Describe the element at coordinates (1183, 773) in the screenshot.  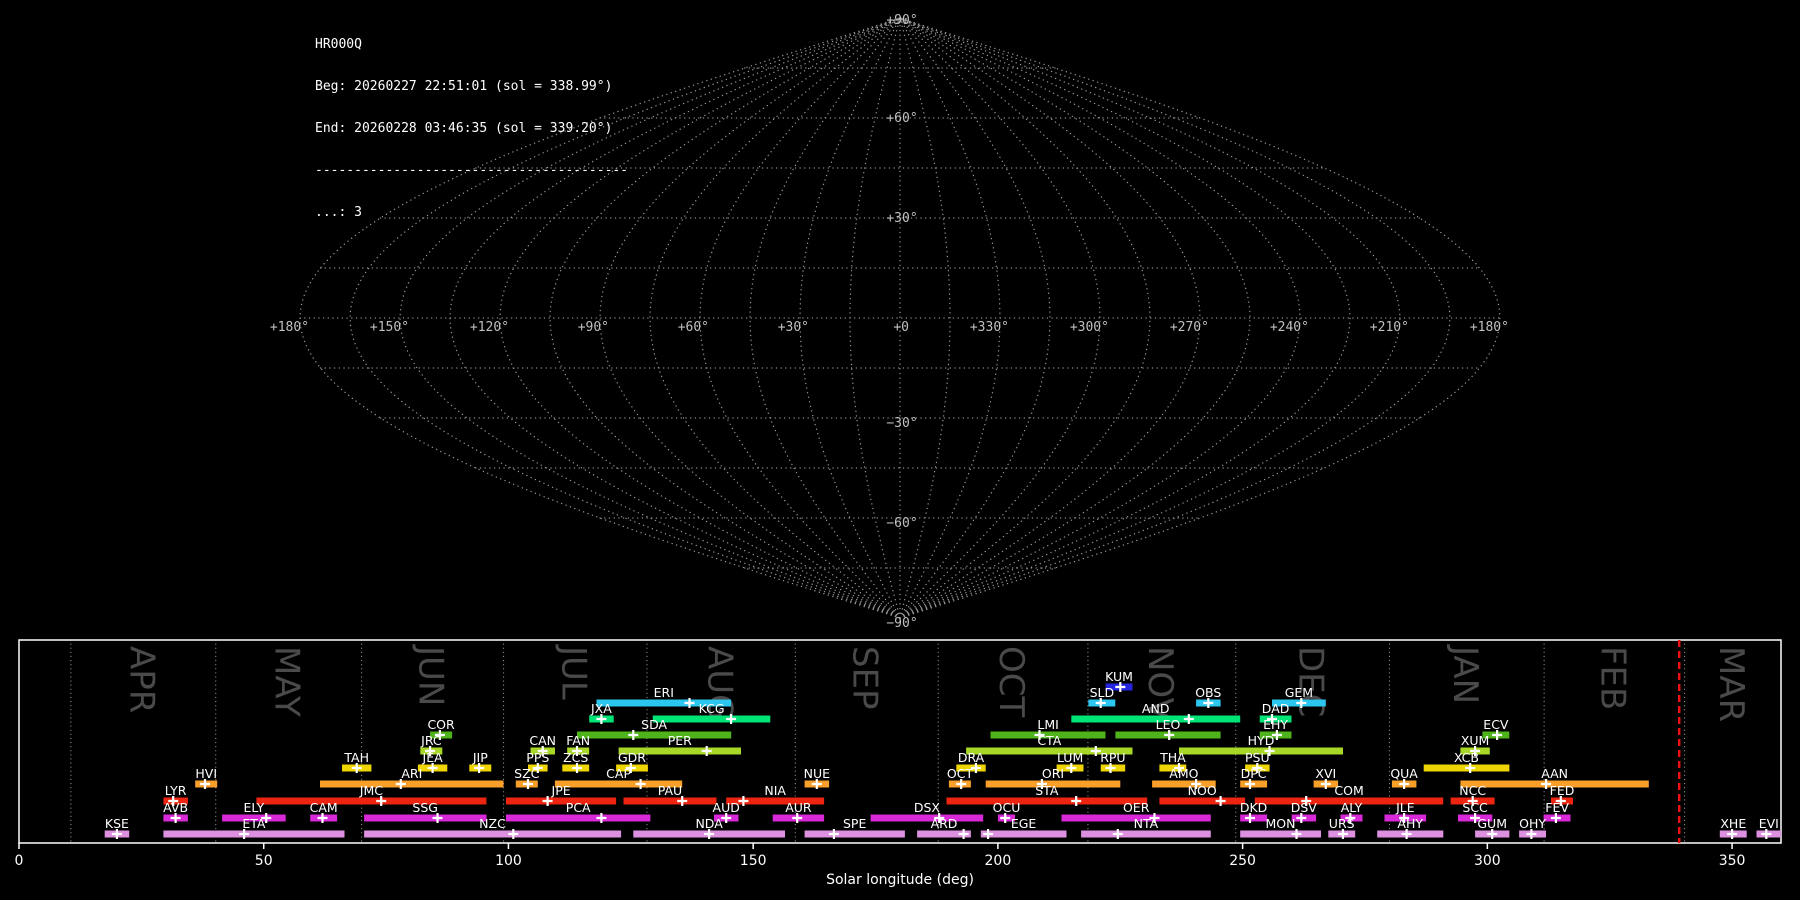
I see `shower-label-AMO: AMO` at that location.